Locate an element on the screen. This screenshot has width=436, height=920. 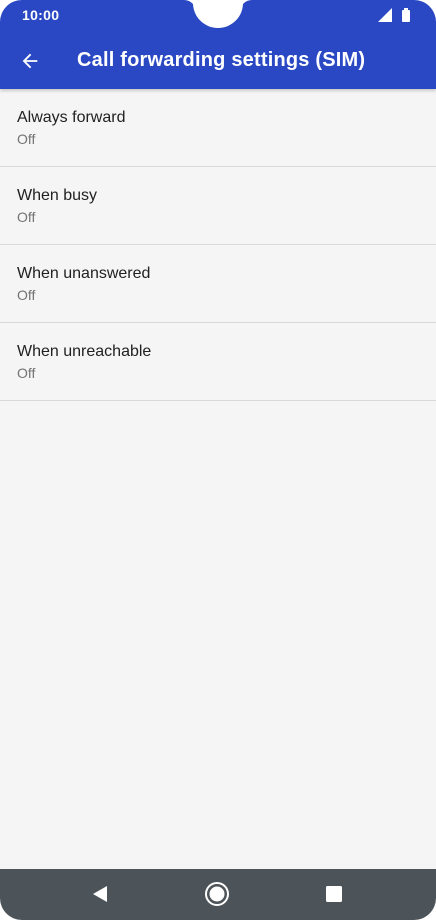
signal-icon is located at coordinates (385, 15).